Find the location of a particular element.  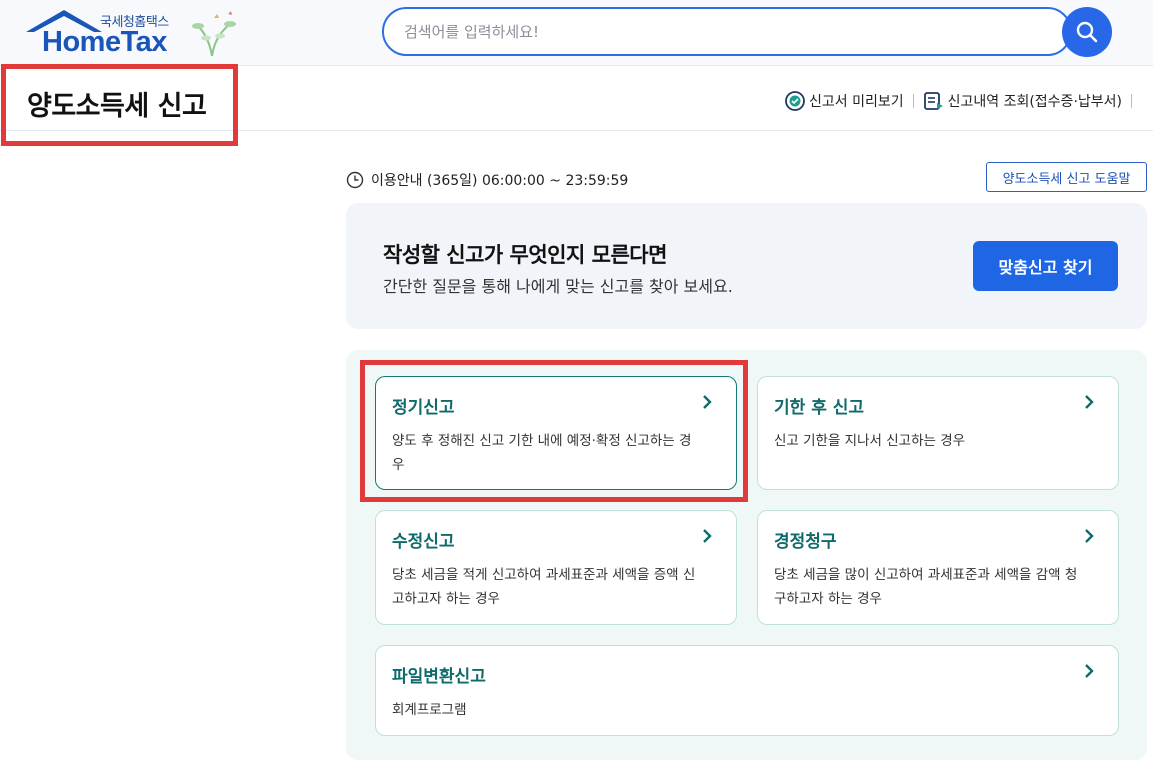

card-title: 기한 후 신고 is located at coordinates (819, 408).